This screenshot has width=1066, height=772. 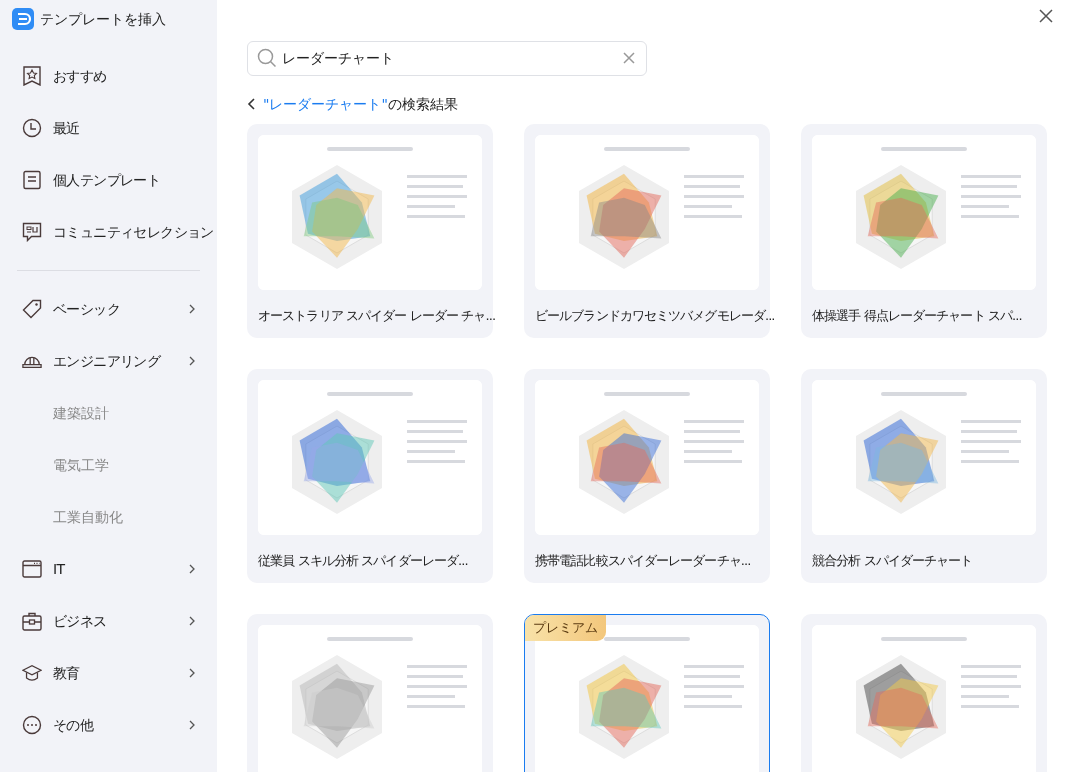 What do you see at coordinates (108, 232) in the screenshot?
I see `sidebar-item: コミュニティセレクション` at bounding box center [108, 232].